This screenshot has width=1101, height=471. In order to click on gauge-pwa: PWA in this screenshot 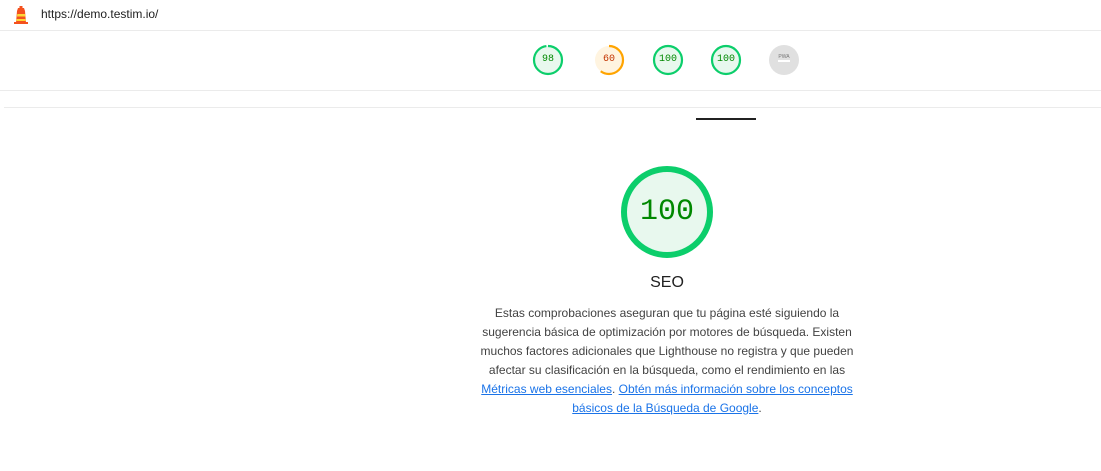, I will do `click(784, 60)`.